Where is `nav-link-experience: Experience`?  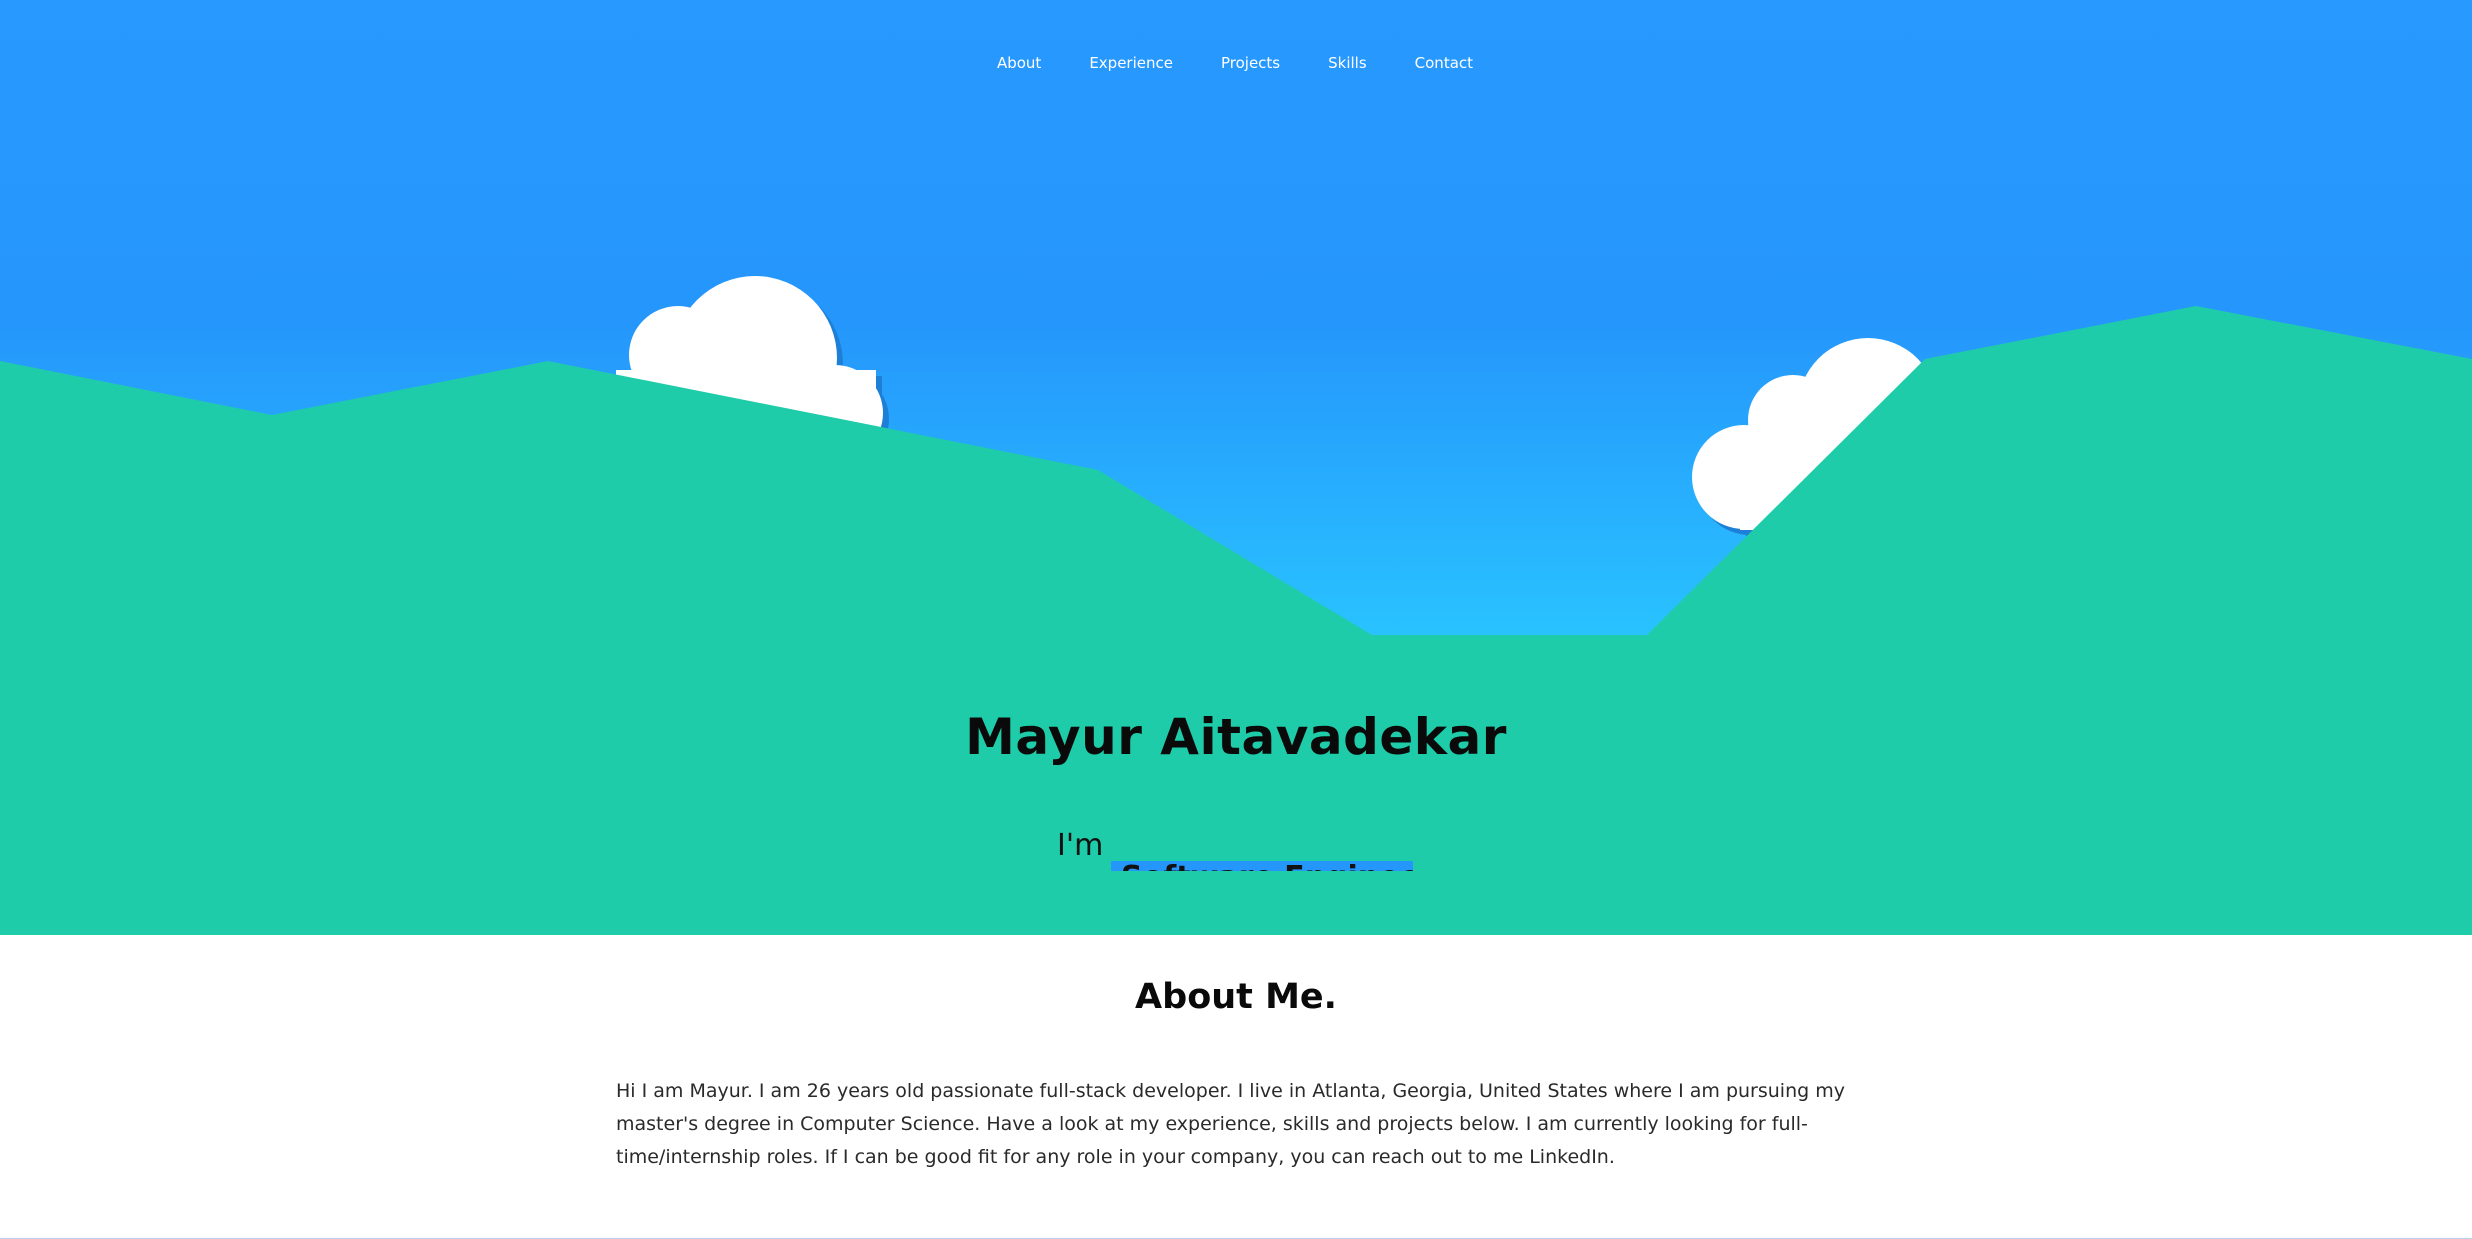
nav-link-experience: Experience is located at coordinates (1131, 63).